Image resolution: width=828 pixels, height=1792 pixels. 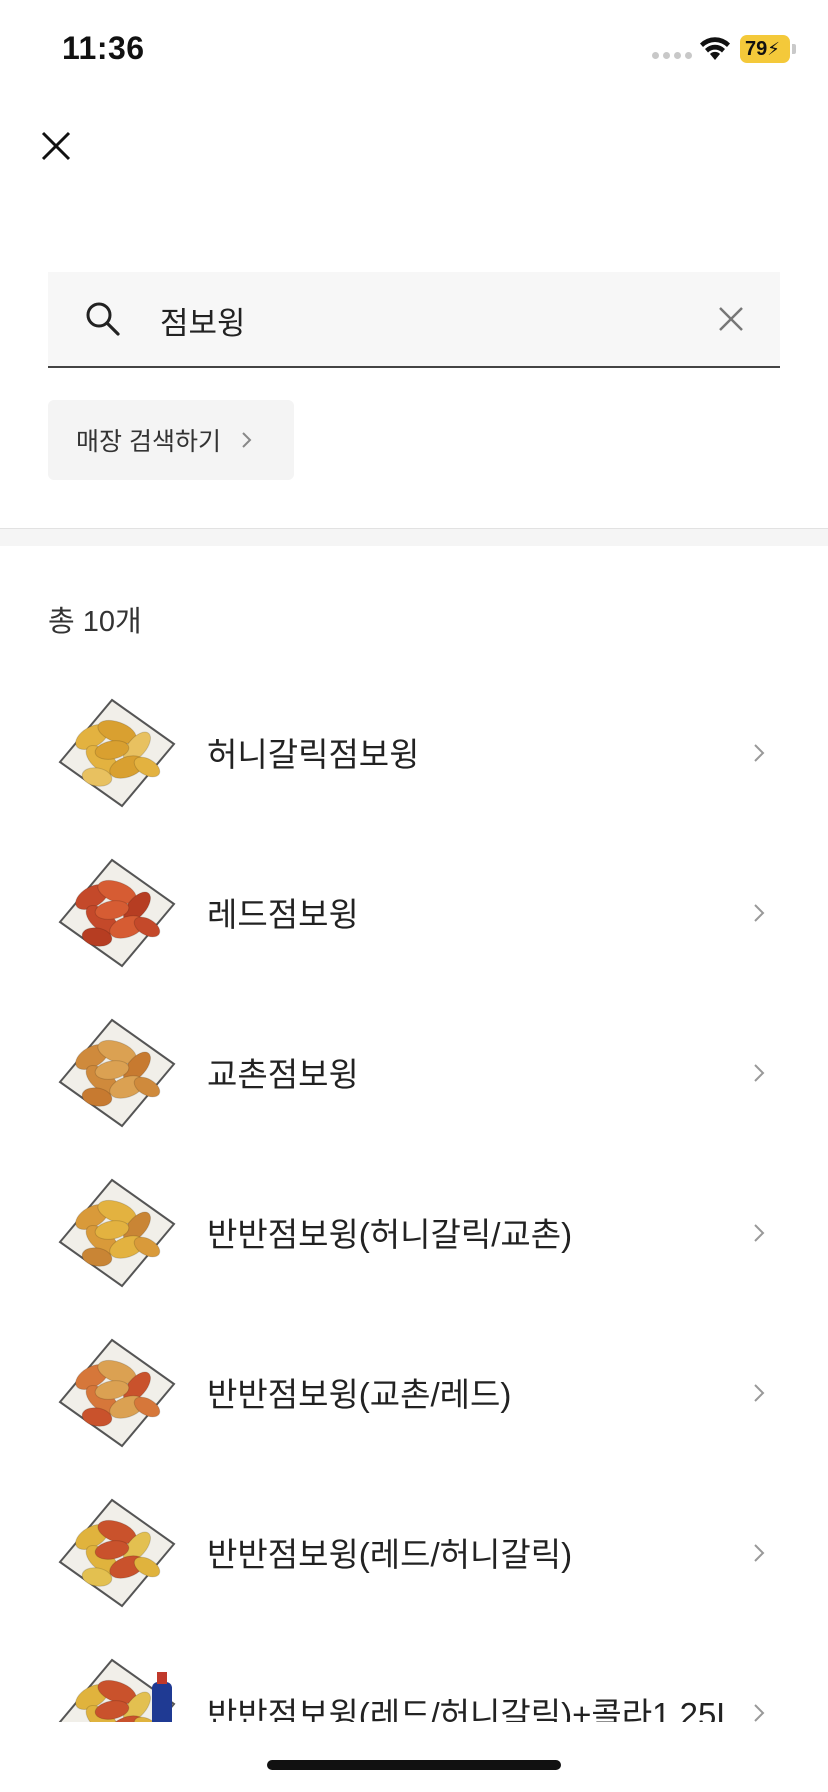 What do you see at coordinates (414, 50) in the screenshot?
I see `status-bar: 11:36 79⚡` at bounding box center [414, 50].